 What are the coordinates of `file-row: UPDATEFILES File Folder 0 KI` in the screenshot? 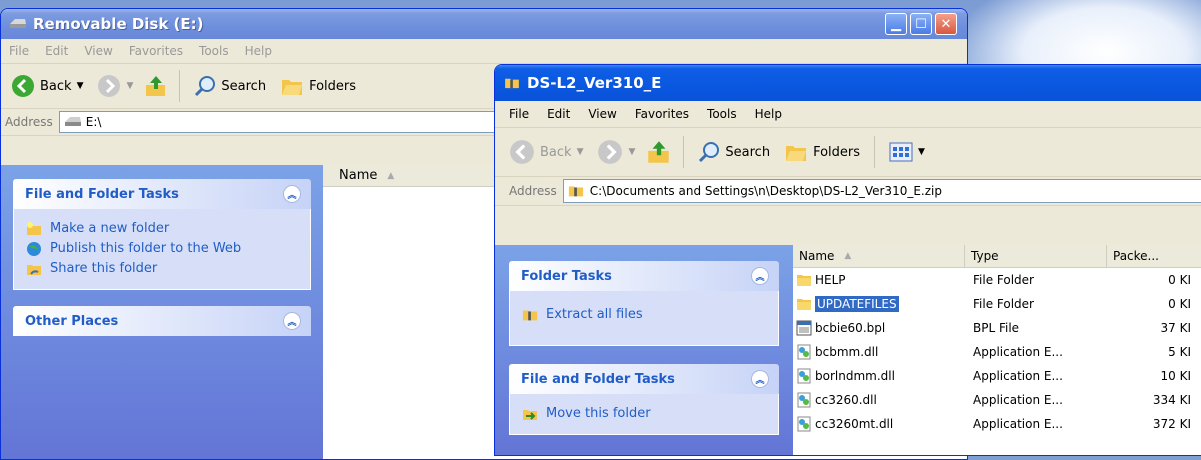 It's located at (997, 304).